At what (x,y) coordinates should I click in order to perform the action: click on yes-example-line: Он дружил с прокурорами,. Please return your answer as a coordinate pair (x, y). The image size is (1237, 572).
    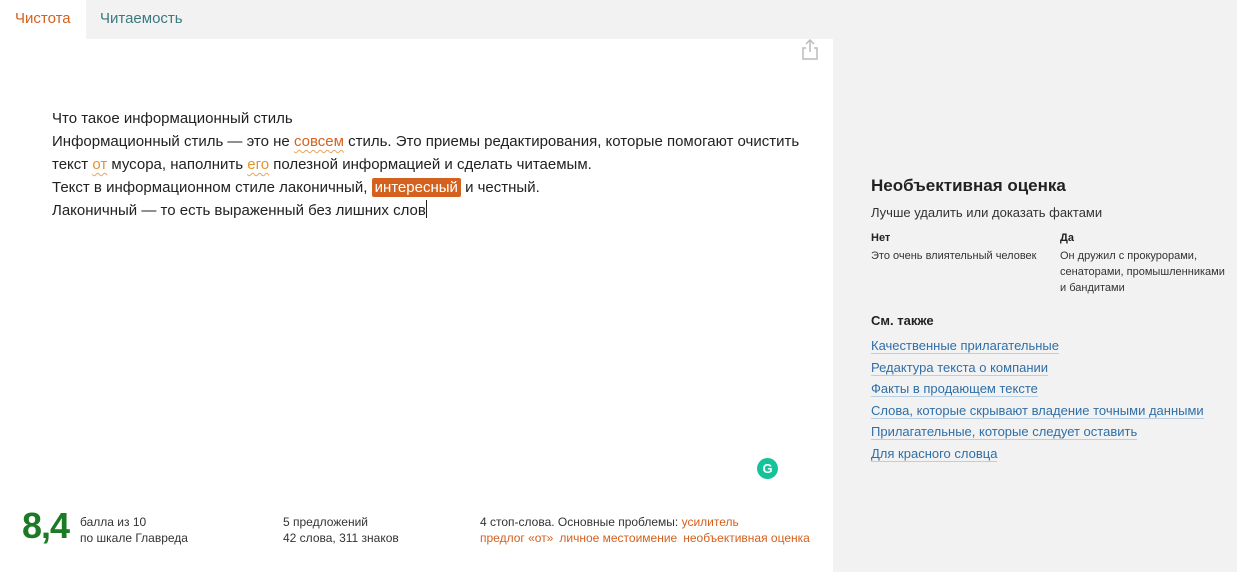
    Looking at the image, I should click on (1128, 256).